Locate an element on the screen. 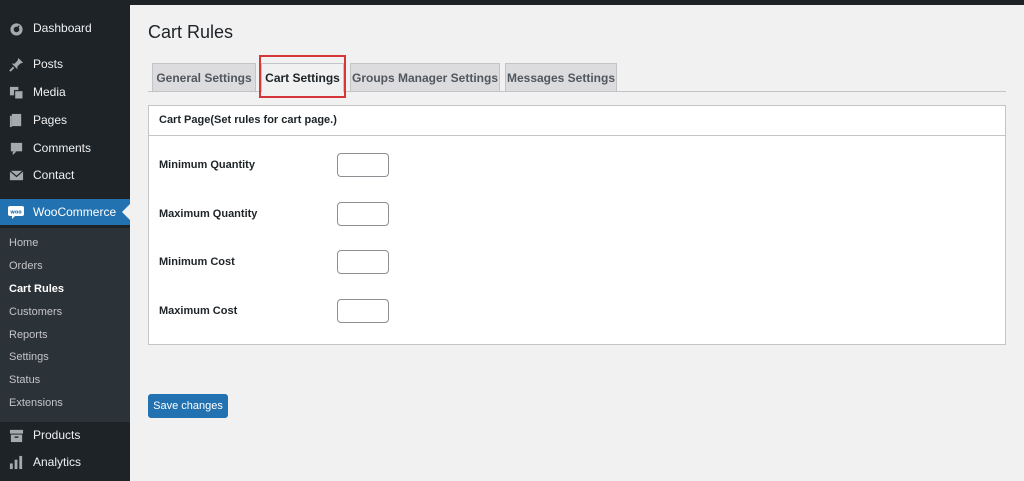  pages-icon is located at coordinates (16, 120).